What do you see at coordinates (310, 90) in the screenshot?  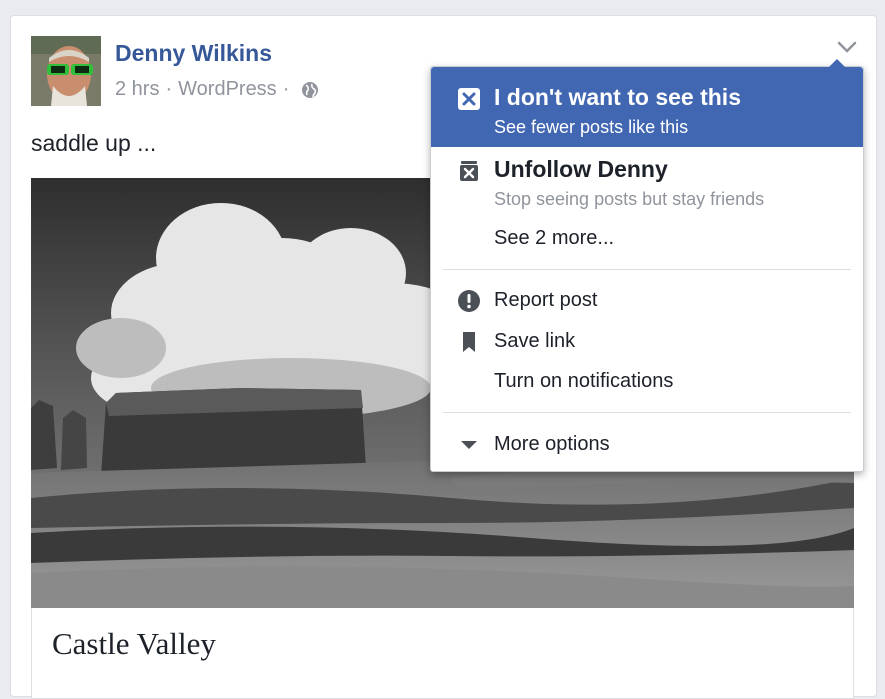 I see `globe-icon` at bounding box center [310, 90].